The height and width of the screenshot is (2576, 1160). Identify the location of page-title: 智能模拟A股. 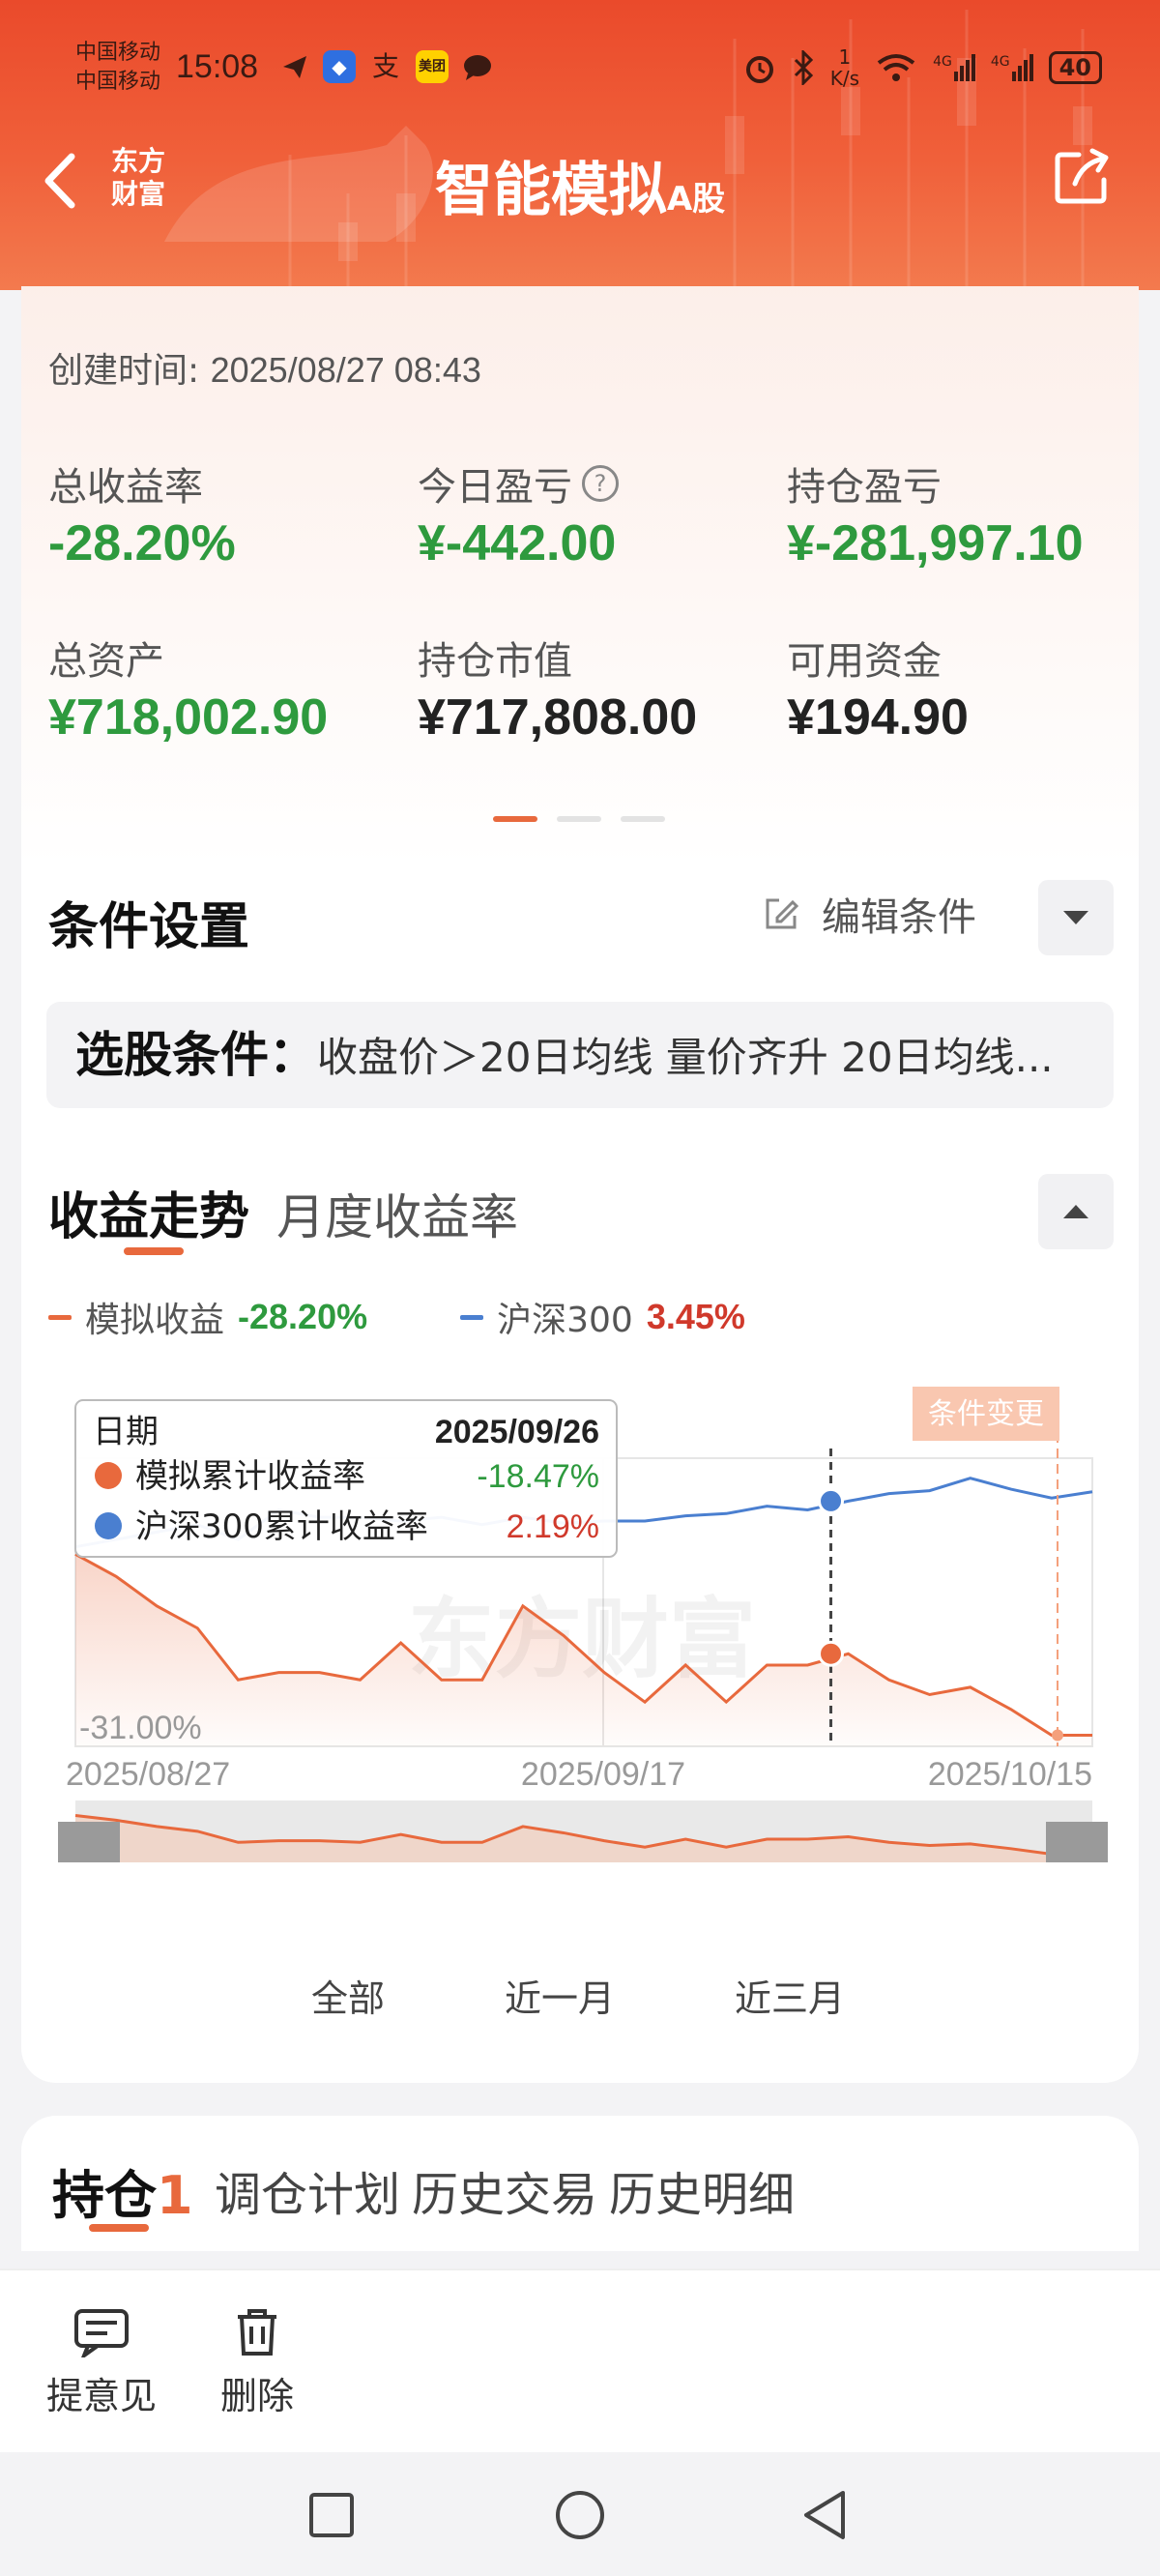
(580, 185).